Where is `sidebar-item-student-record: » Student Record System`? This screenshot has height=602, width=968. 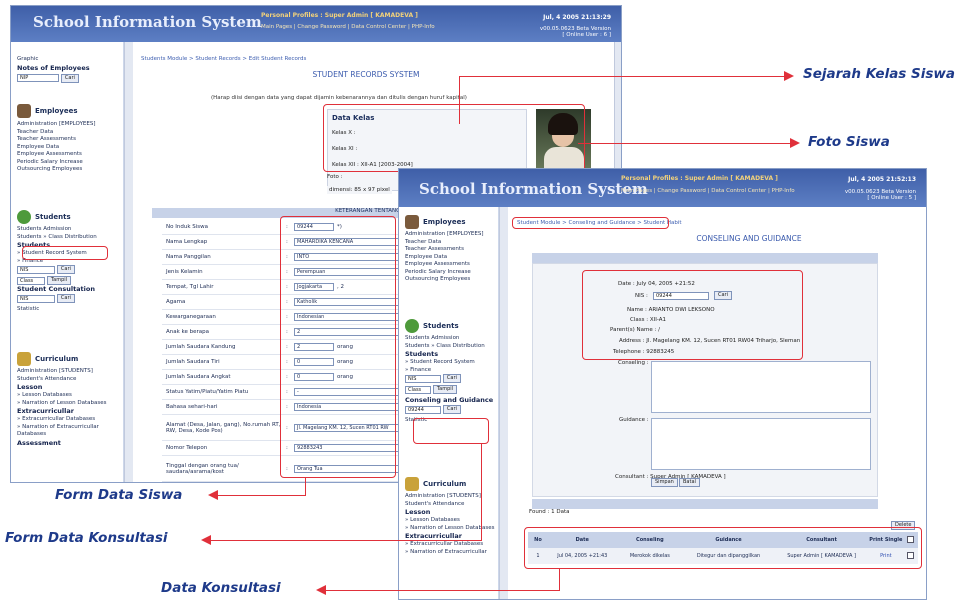 sidebar-item-student-record: » Student Record System is located at coordinates (449, 363).